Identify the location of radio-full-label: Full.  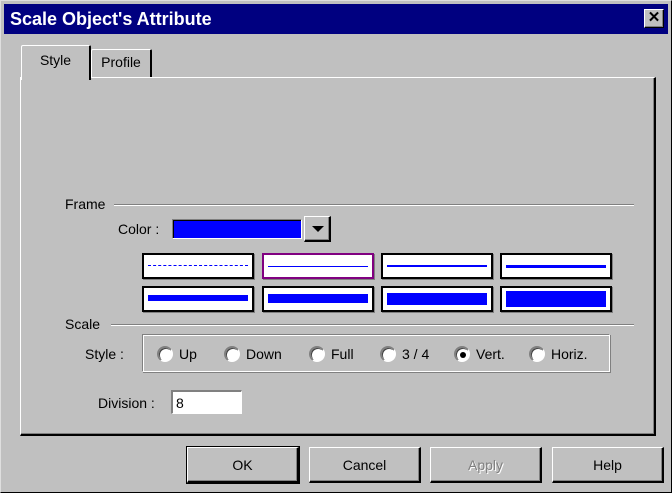
(342, 354).